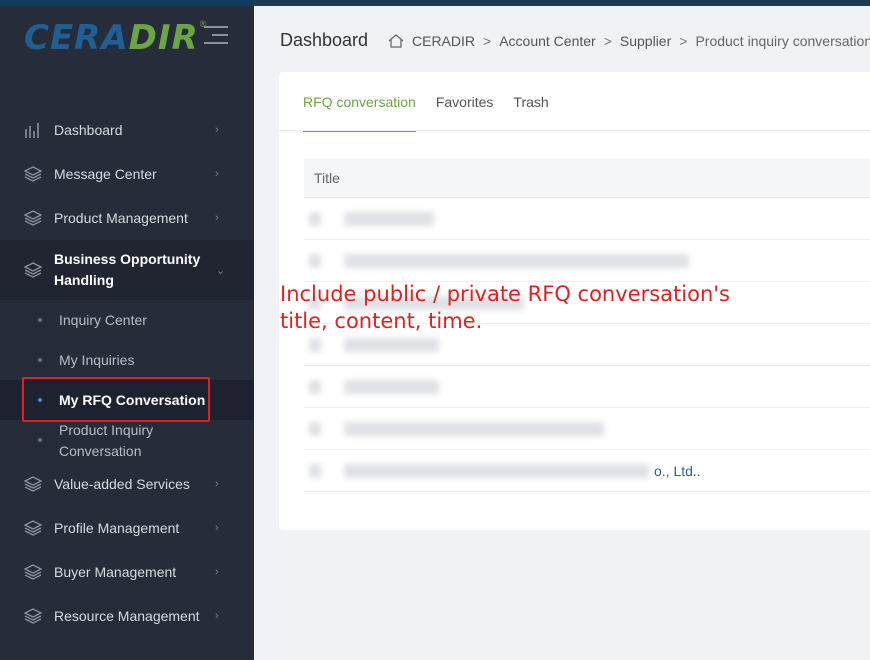 This screenshot has width=870, height=660. I want to click on sidebar-item-product-management: Product Management ›, so click(127, 218).